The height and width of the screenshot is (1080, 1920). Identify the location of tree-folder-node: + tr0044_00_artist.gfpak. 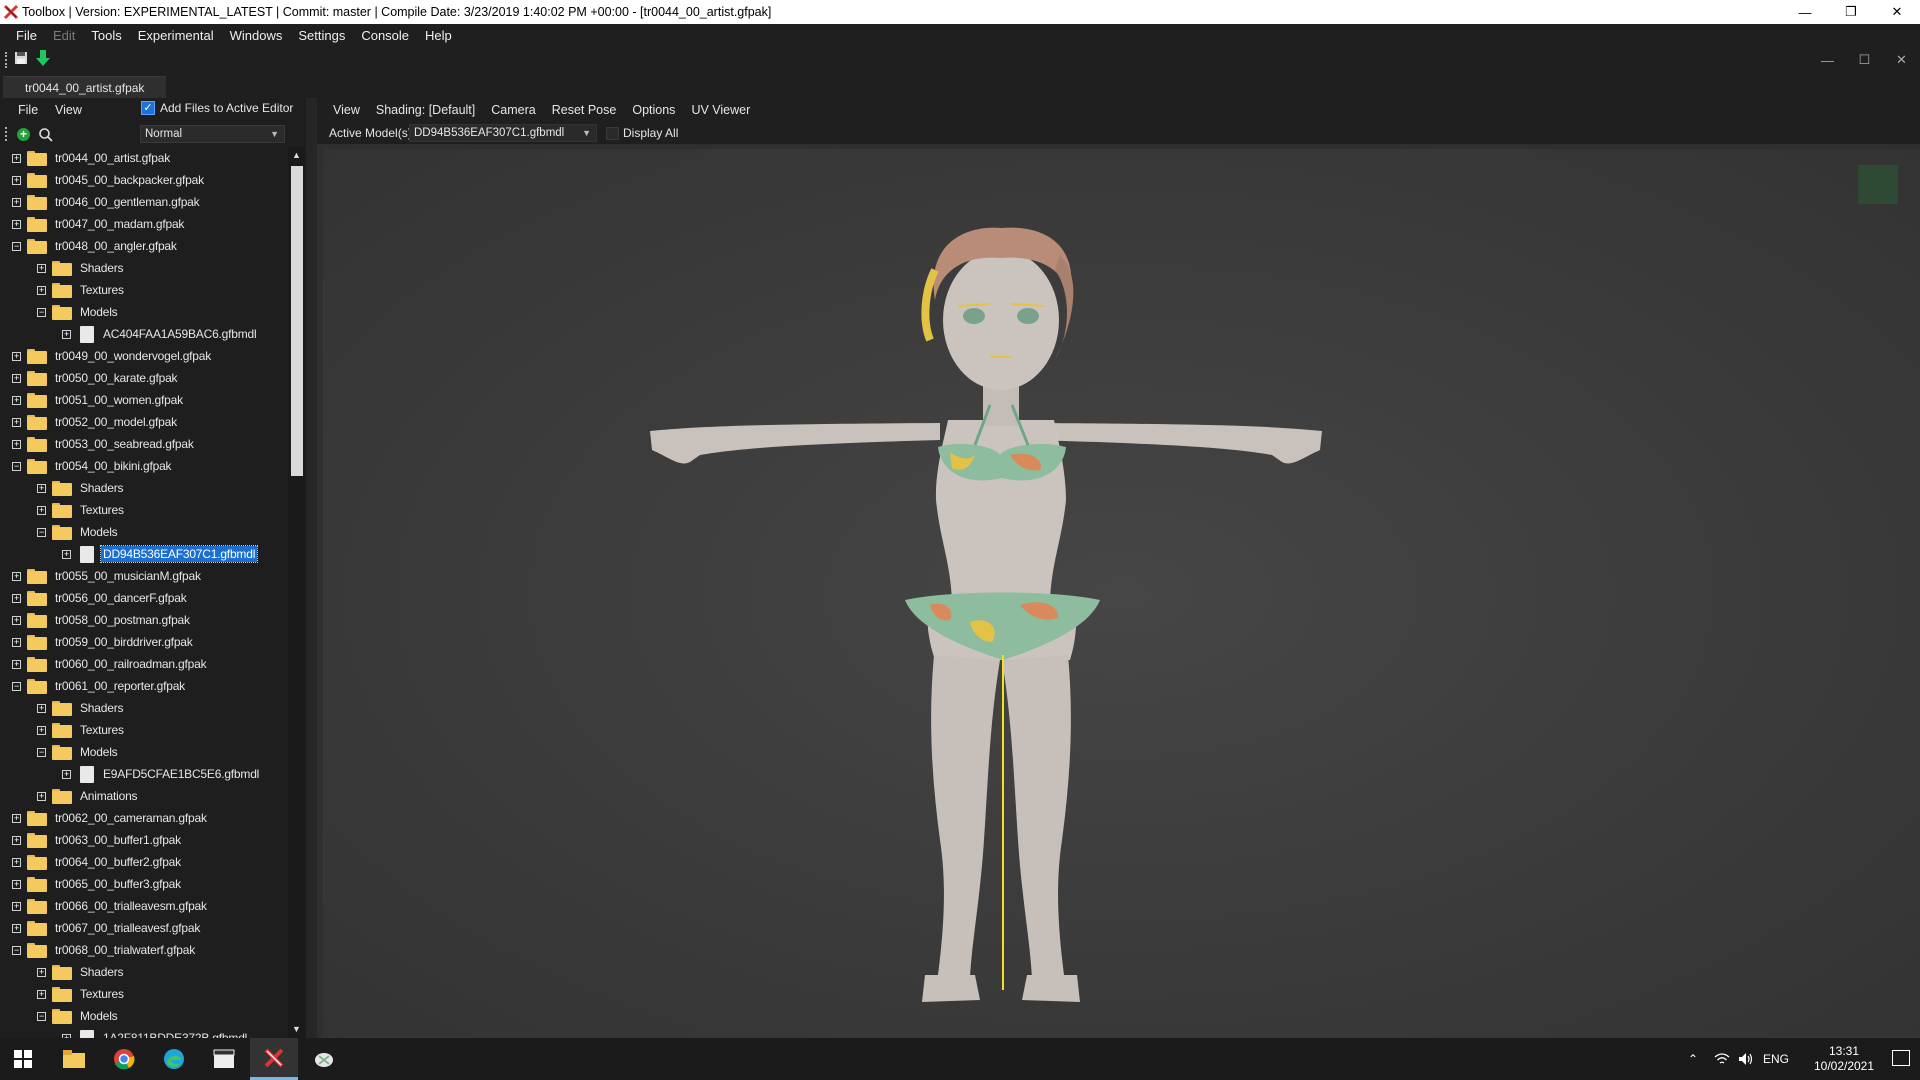
(92, 158).